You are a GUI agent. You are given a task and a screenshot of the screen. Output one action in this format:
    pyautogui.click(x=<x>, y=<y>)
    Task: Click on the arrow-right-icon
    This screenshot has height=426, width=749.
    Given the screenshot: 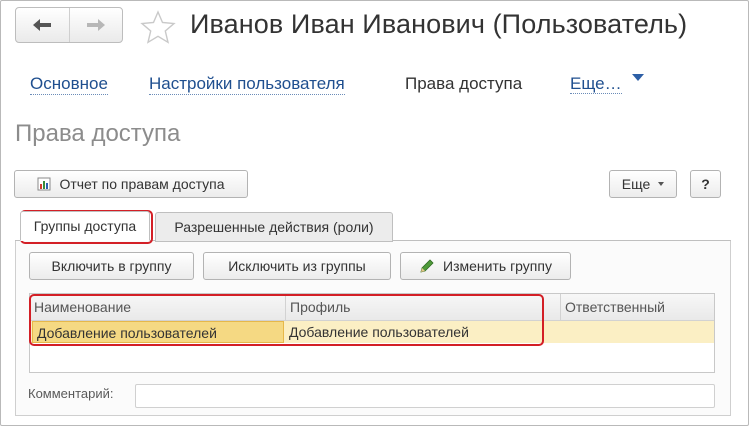 What is the action you would take?
    pyautogui.click(x=95, y=25)
    